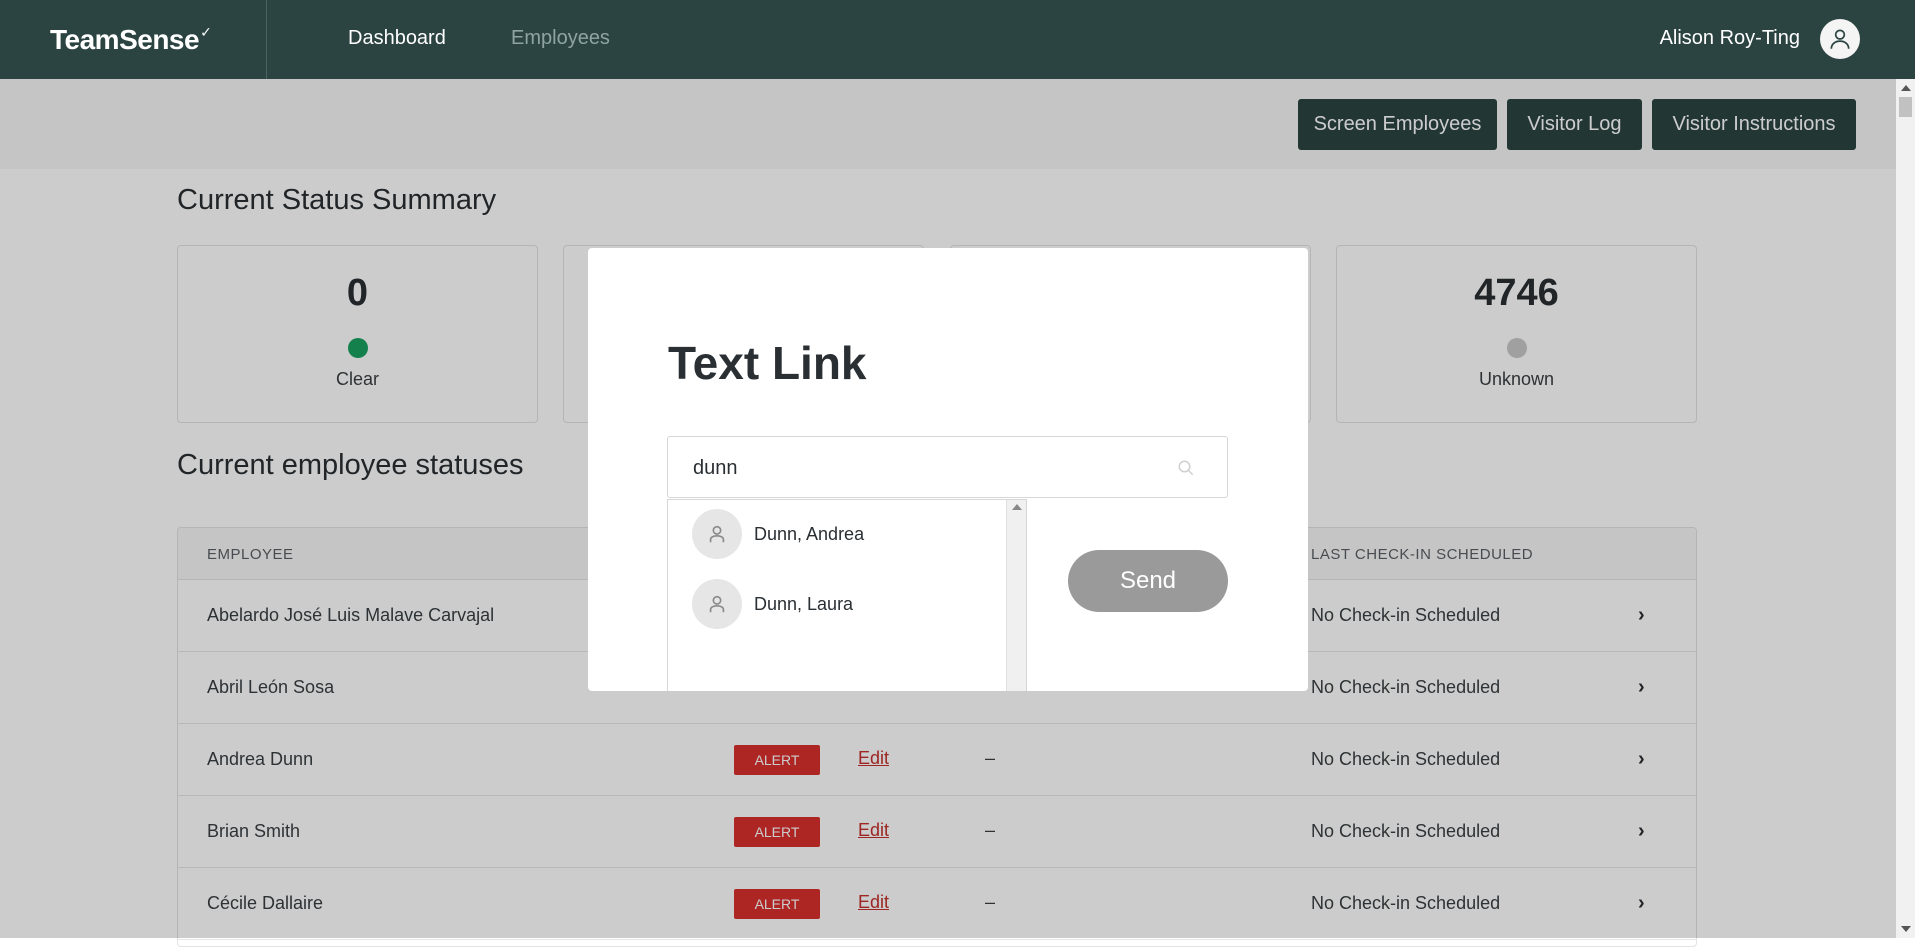 The width and height of the screenshot is (1915, 947). Describe the element at coordinates (809, 534) in the screenshot. I see `search-result-label: Dunn, Andrea` at that location.